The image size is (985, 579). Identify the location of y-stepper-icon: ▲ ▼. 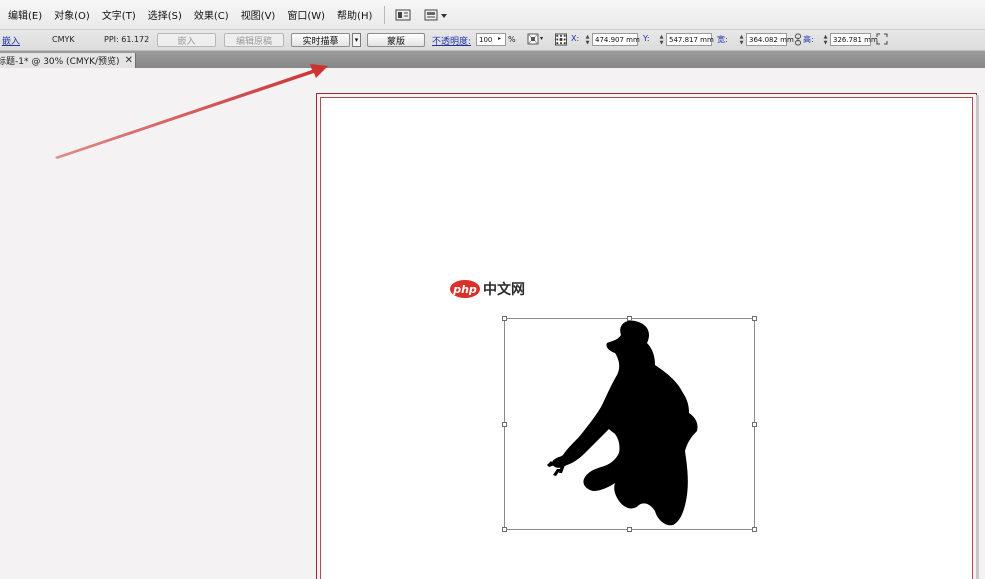
(661, 39).